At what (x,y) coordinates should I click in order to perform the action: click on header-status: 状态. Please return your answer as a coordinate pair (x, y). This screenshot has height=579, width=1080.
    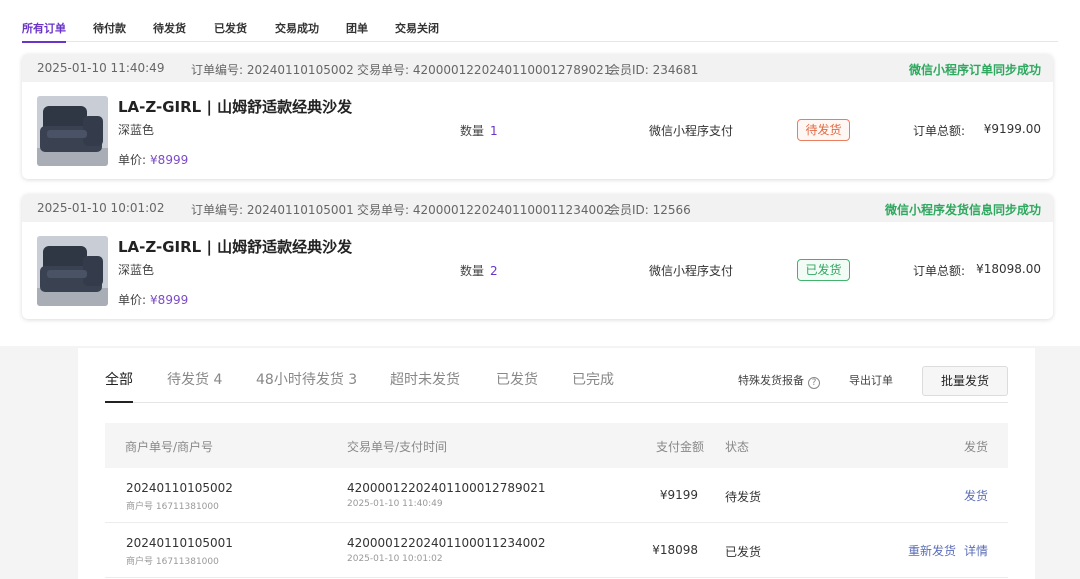
    Looking at the image, I should click on (737, 447).